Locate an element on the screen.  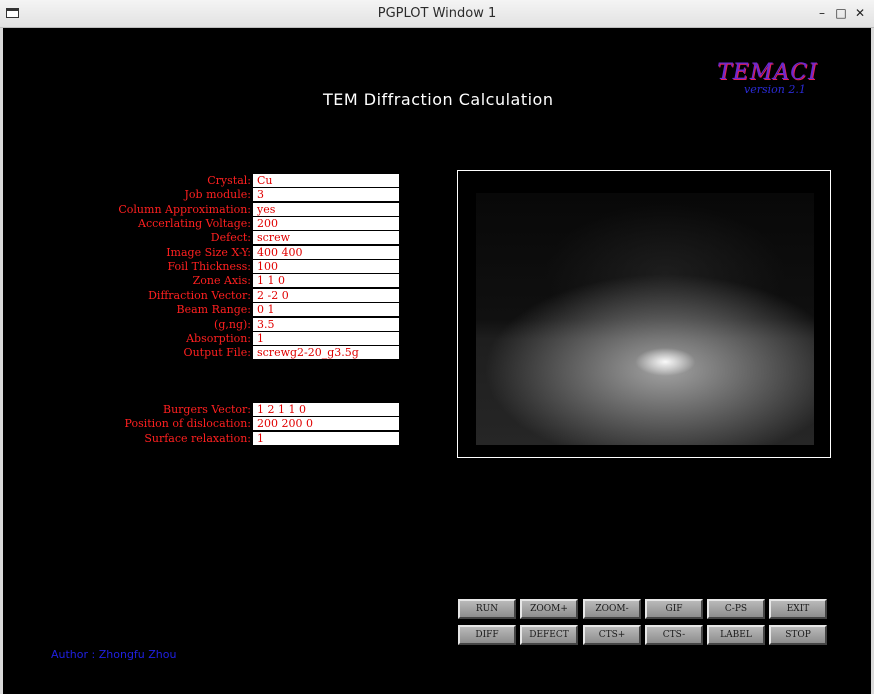
window-title: PGPLOT Window 1 is located at coordinates (437, 13).